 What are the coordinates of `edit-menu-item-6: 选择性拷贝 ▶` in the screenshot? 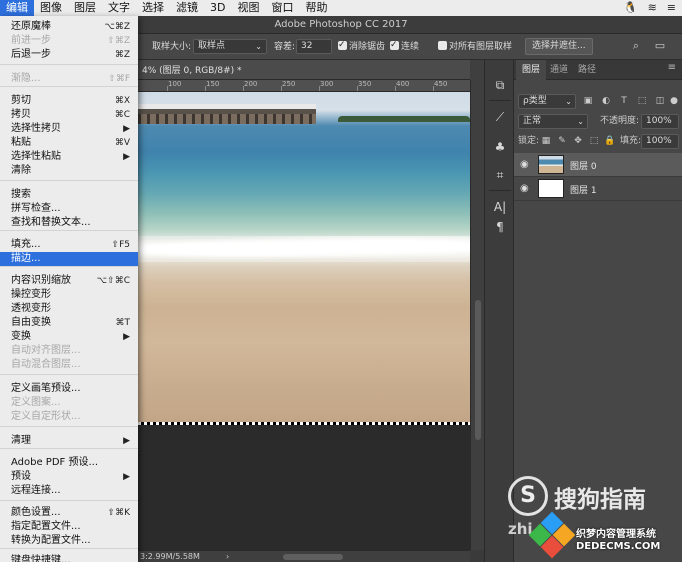 It's located at (69, 129).